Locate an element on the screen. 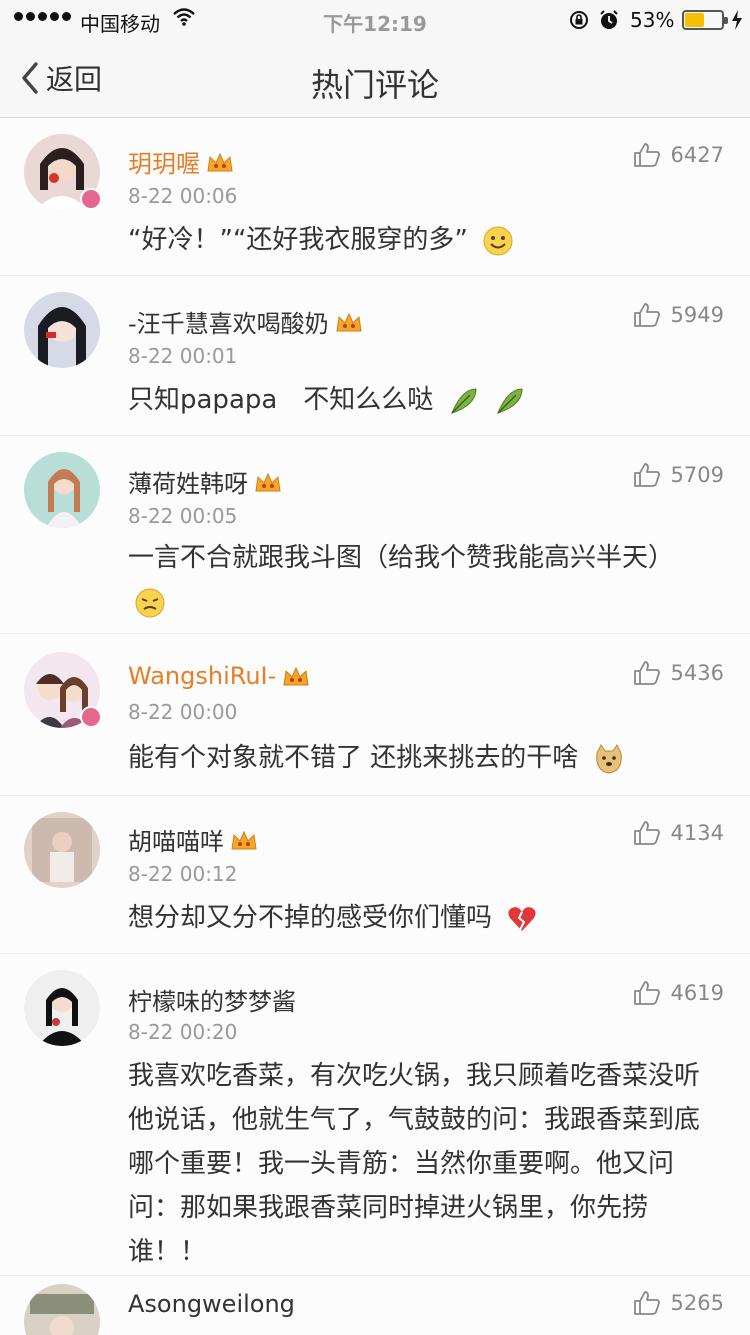 The image size is (750, 1335). comment-time: 8-22 00:00 is located at coordinates (183, 712).